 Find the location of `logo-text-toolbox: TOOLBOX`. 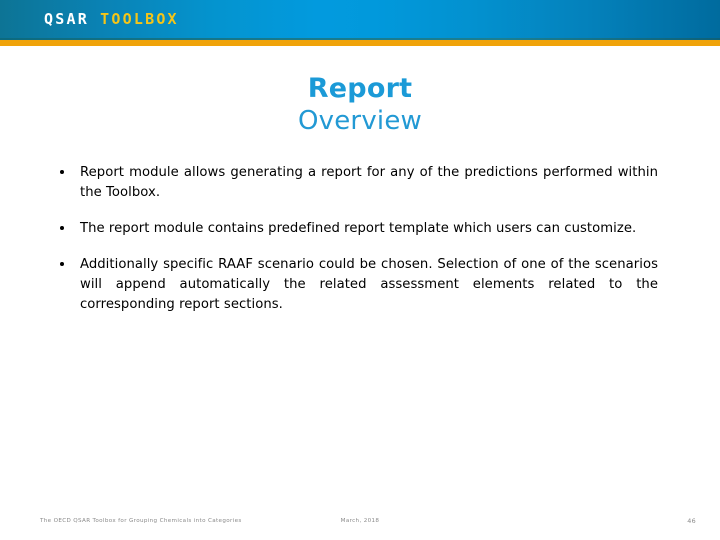

logo-text-toolbox: TOOLBOX is located at coordinates (139, 19).